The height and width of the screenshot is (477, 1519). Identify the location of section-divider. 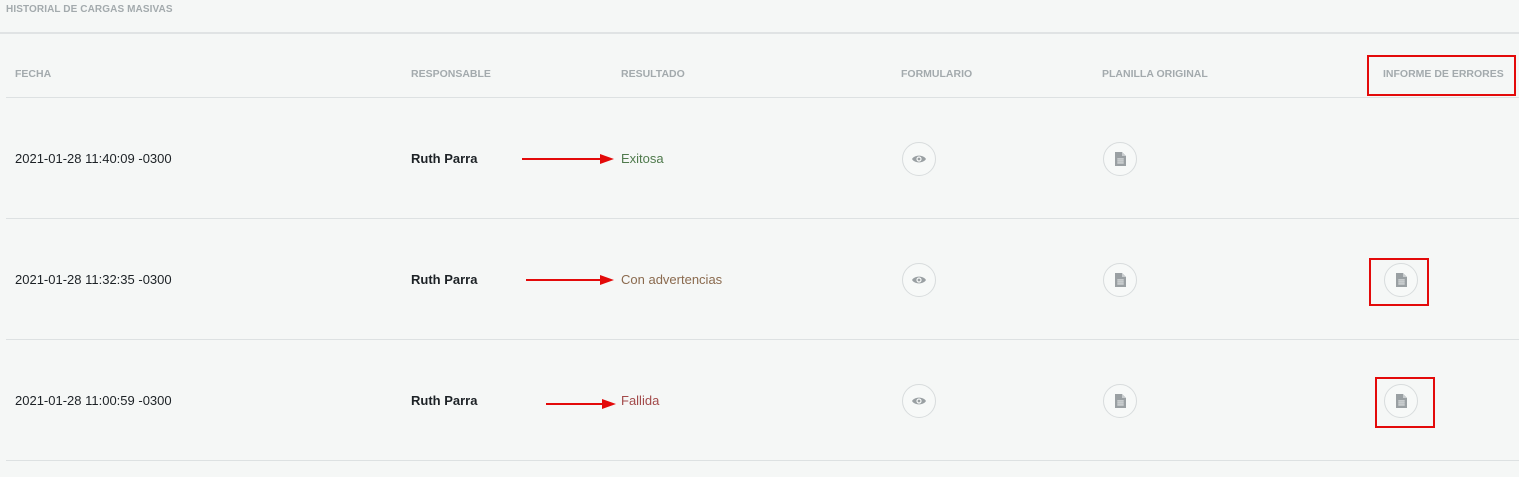
(759, 33).